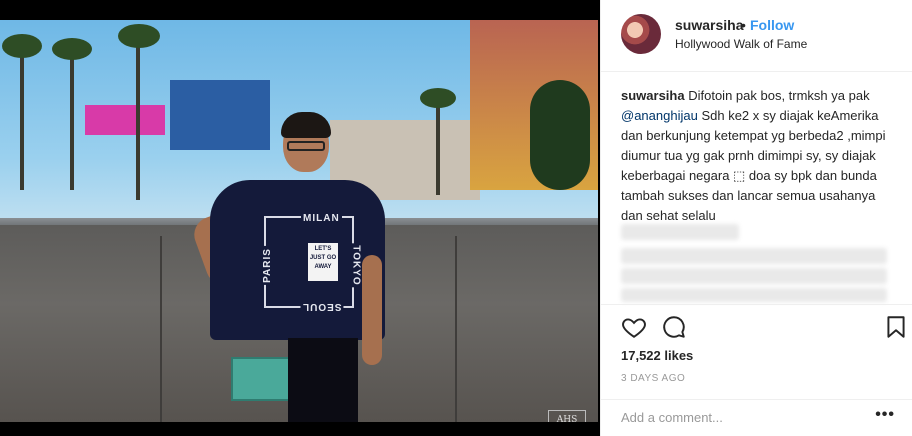 Image resolution: width=912 pixels, height=436 pixels. What do you see at coordinates (756, 417) in the screenshot?
I see `comment-bar: Add a comment... •••` at bounding box center [756, 417].